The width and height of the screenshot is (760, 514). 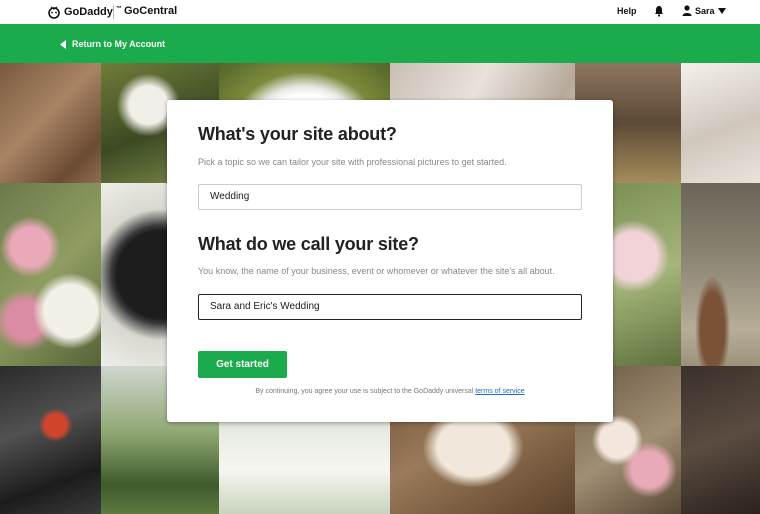 I want to click on topic-input: Wedding, so click(x=390, y=197).